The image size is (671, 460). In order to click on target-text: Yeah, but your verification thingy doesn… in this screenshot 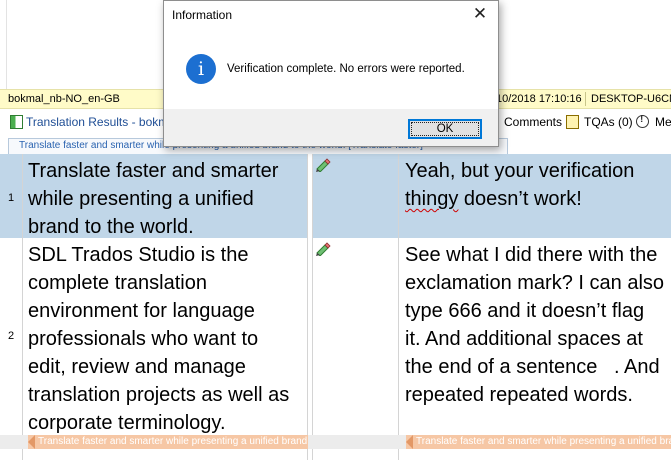, I will do `click(534, 185)`.